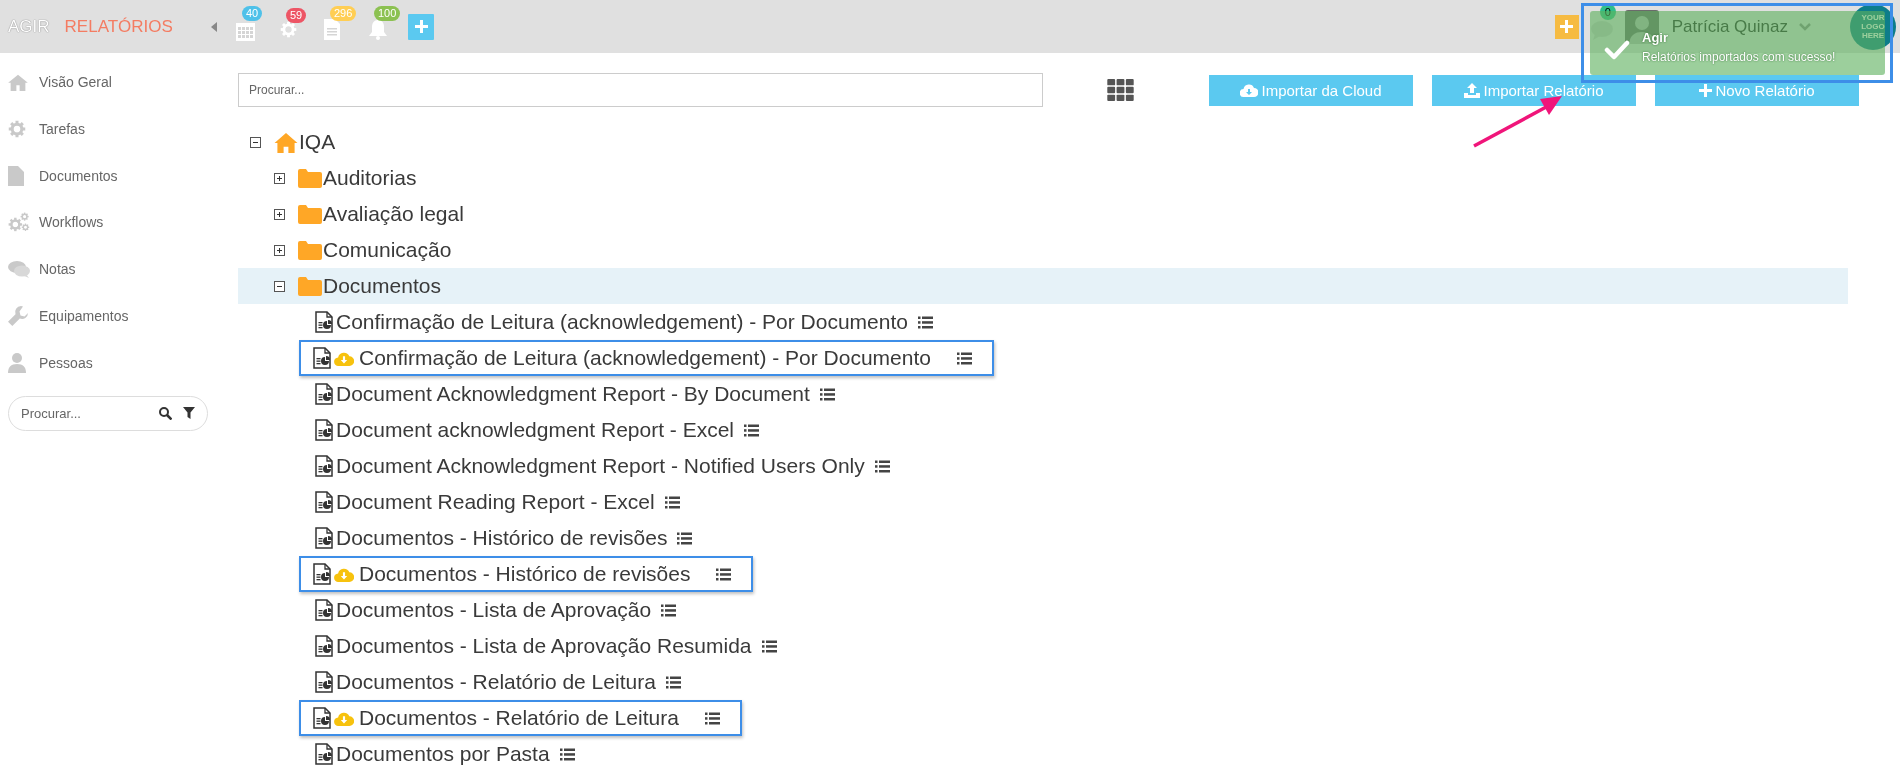  I want to click on person-icon, so click(17, 362).